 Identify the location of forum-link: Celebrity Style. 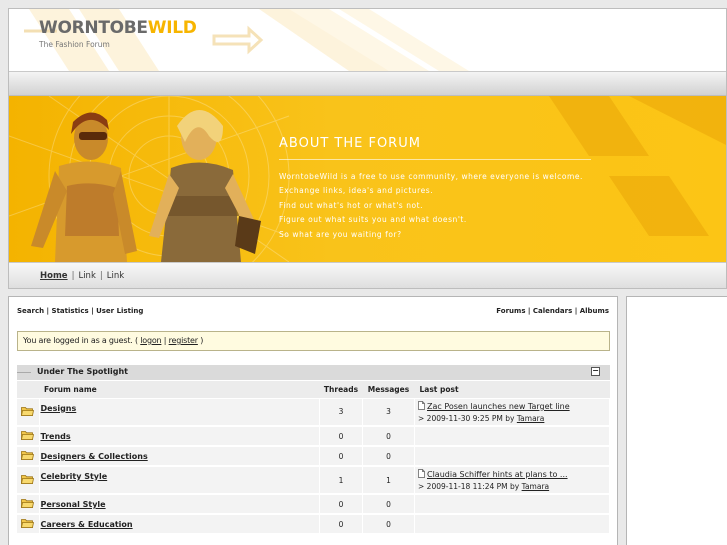
(74, 476).